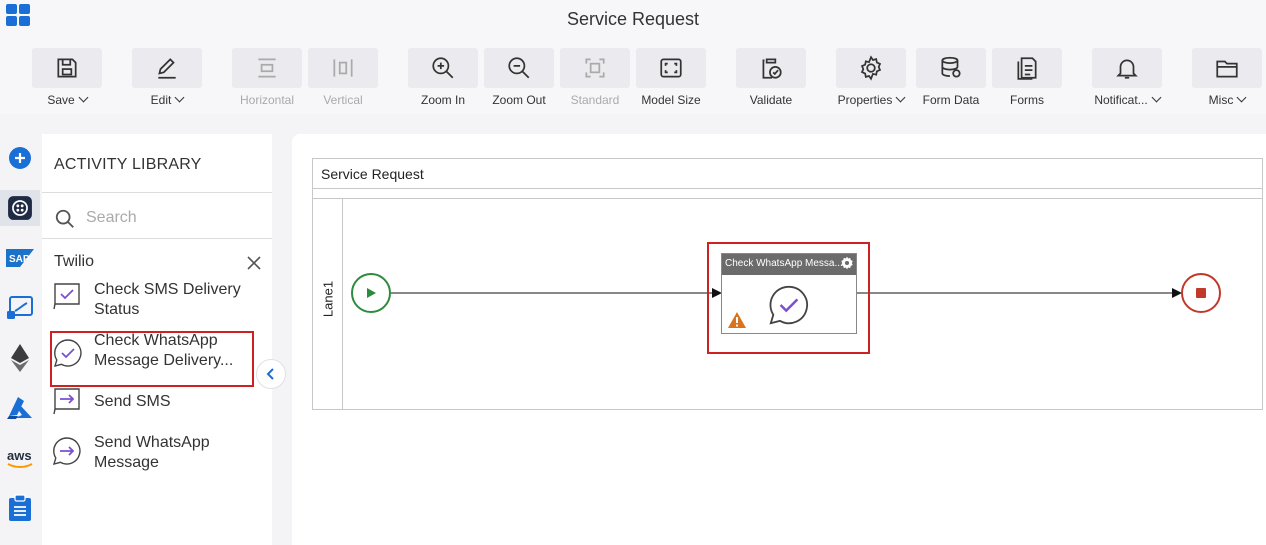 The width and height of the screenshot is (1266, 545). What do you see at coordinates (176, 218) in the screenshot?
I see `search-input` at bounding box center [176, 218].